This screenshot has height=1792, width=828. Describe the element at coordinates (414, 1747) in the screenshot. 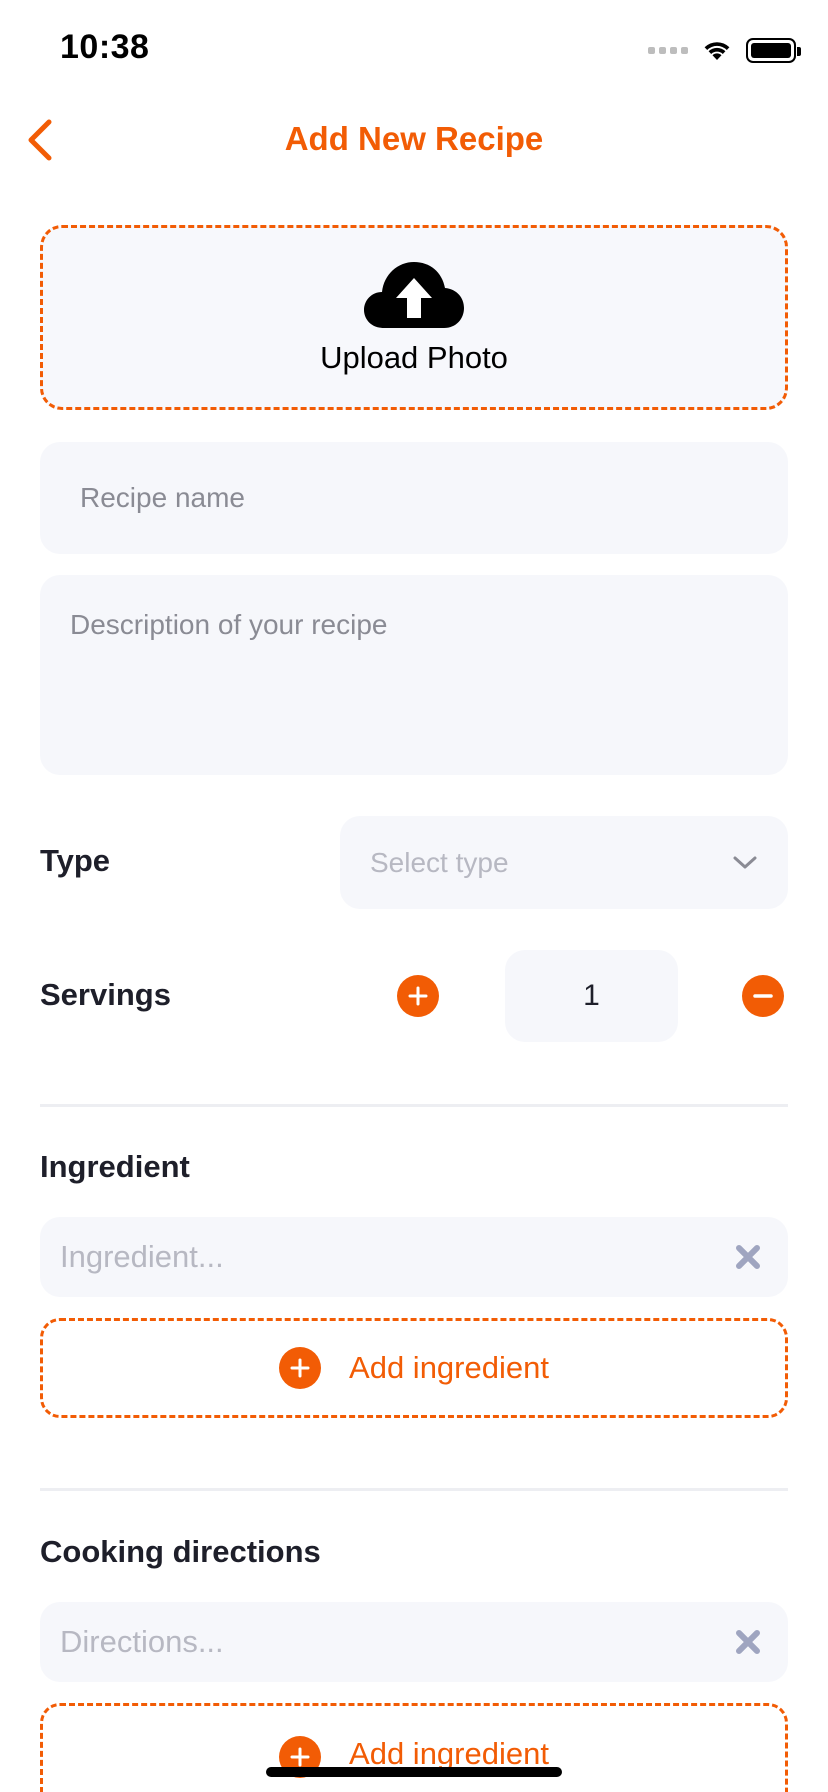

I see `add-direction-button: Add ingredient` at that location.